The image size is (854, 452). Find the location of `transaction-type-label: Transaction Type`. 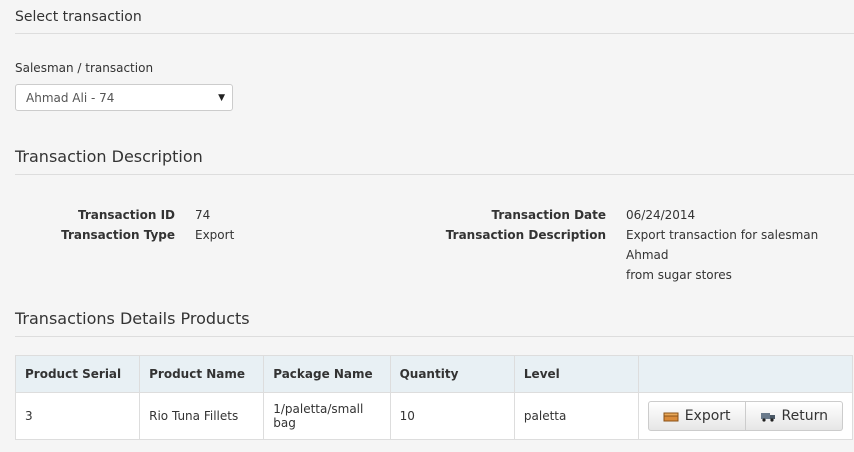

transaction-type-label: Transaction Type is located at coordinates (118, 235).